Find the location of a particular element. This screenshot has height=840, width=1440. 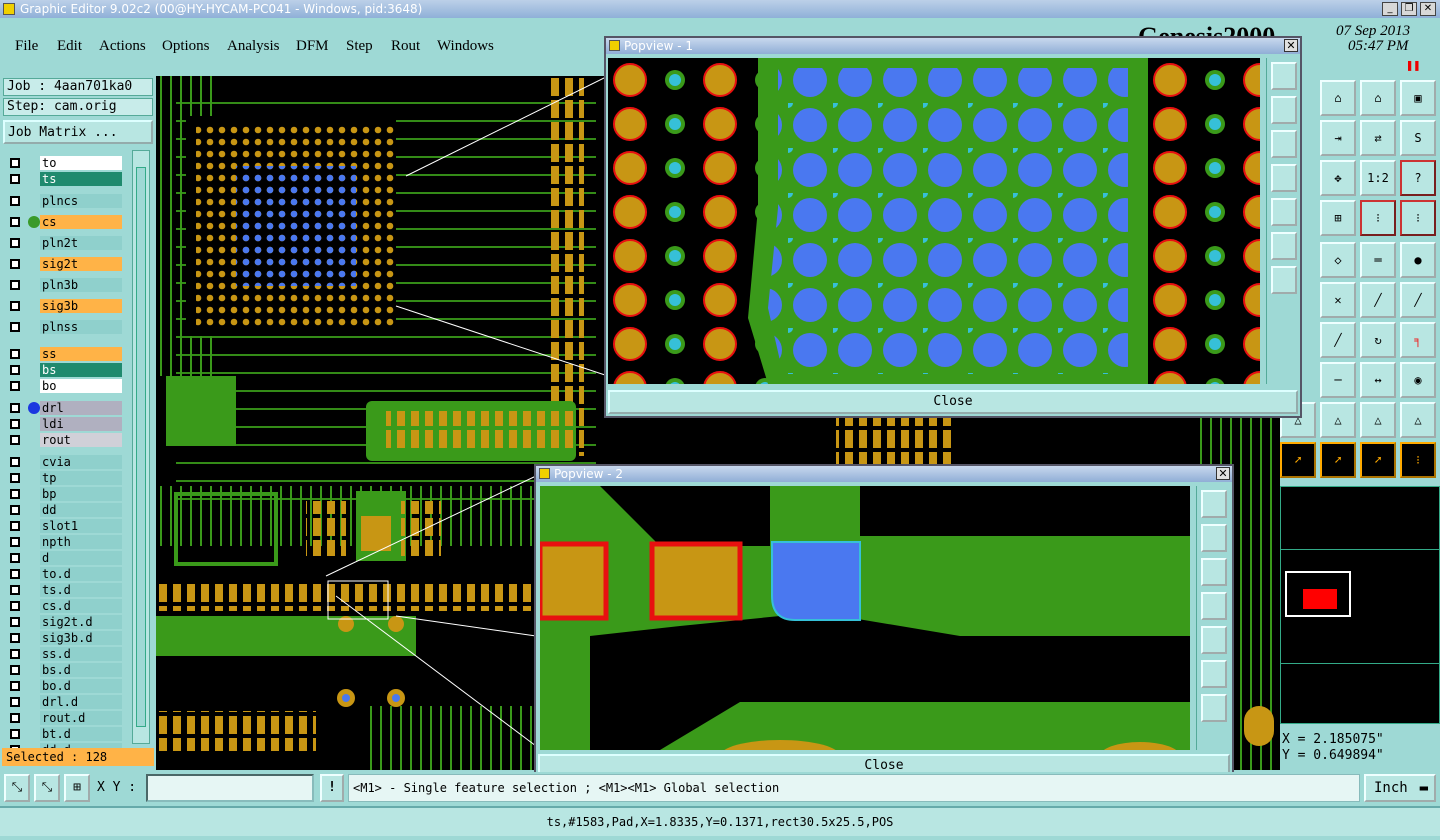

popview-2-canvas is located at coordinates (865, 618).